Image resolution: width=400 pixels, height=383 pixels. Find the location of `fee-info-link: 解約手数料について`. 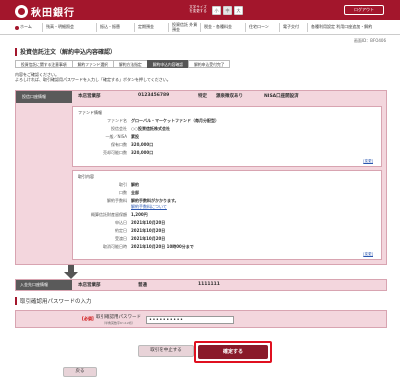

fee-info-link: 解約手数料について is located at coordinates (149, 206).